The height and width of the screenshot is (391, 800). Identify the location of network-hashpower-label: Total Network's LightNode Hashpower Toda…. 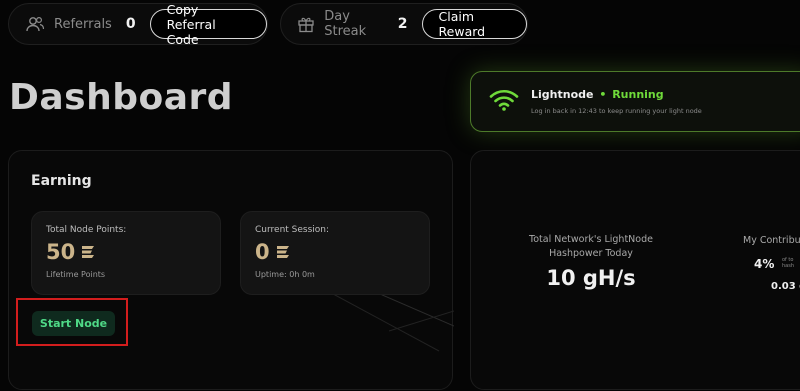
(591, 246).